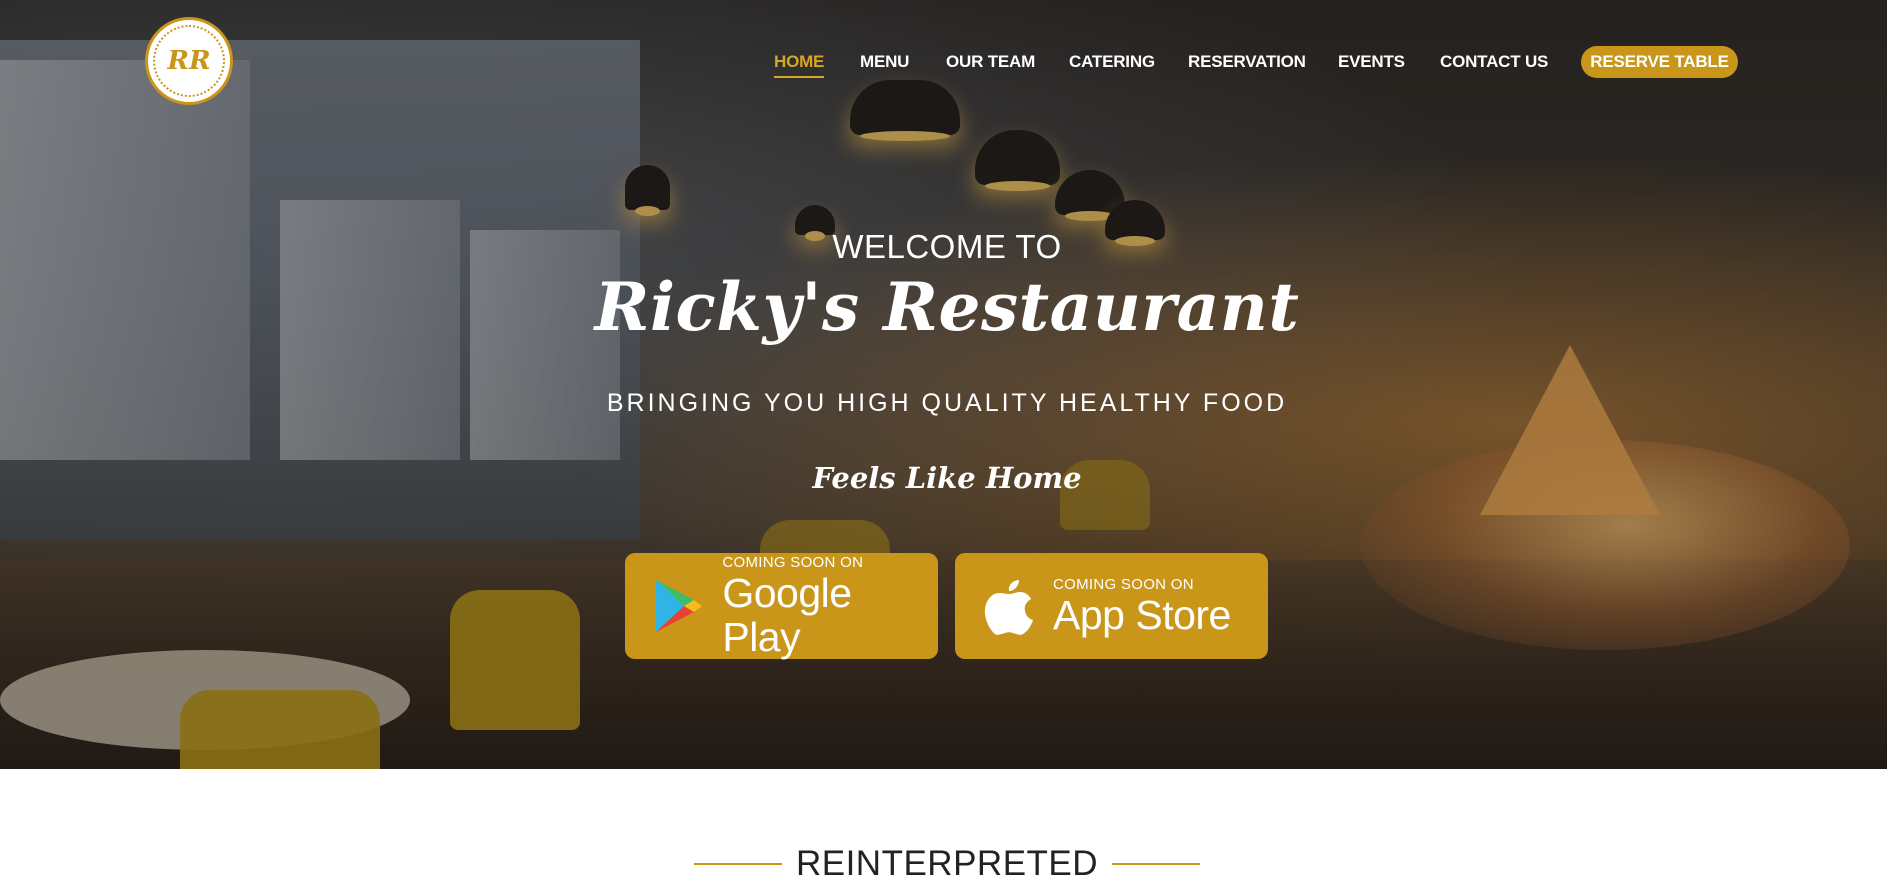 The image size is (1887, 893). What do you see at coordinates (884, 62) in the screenshot?
I see `nav-item-menu: MENU` at bounding box center [884, 62].